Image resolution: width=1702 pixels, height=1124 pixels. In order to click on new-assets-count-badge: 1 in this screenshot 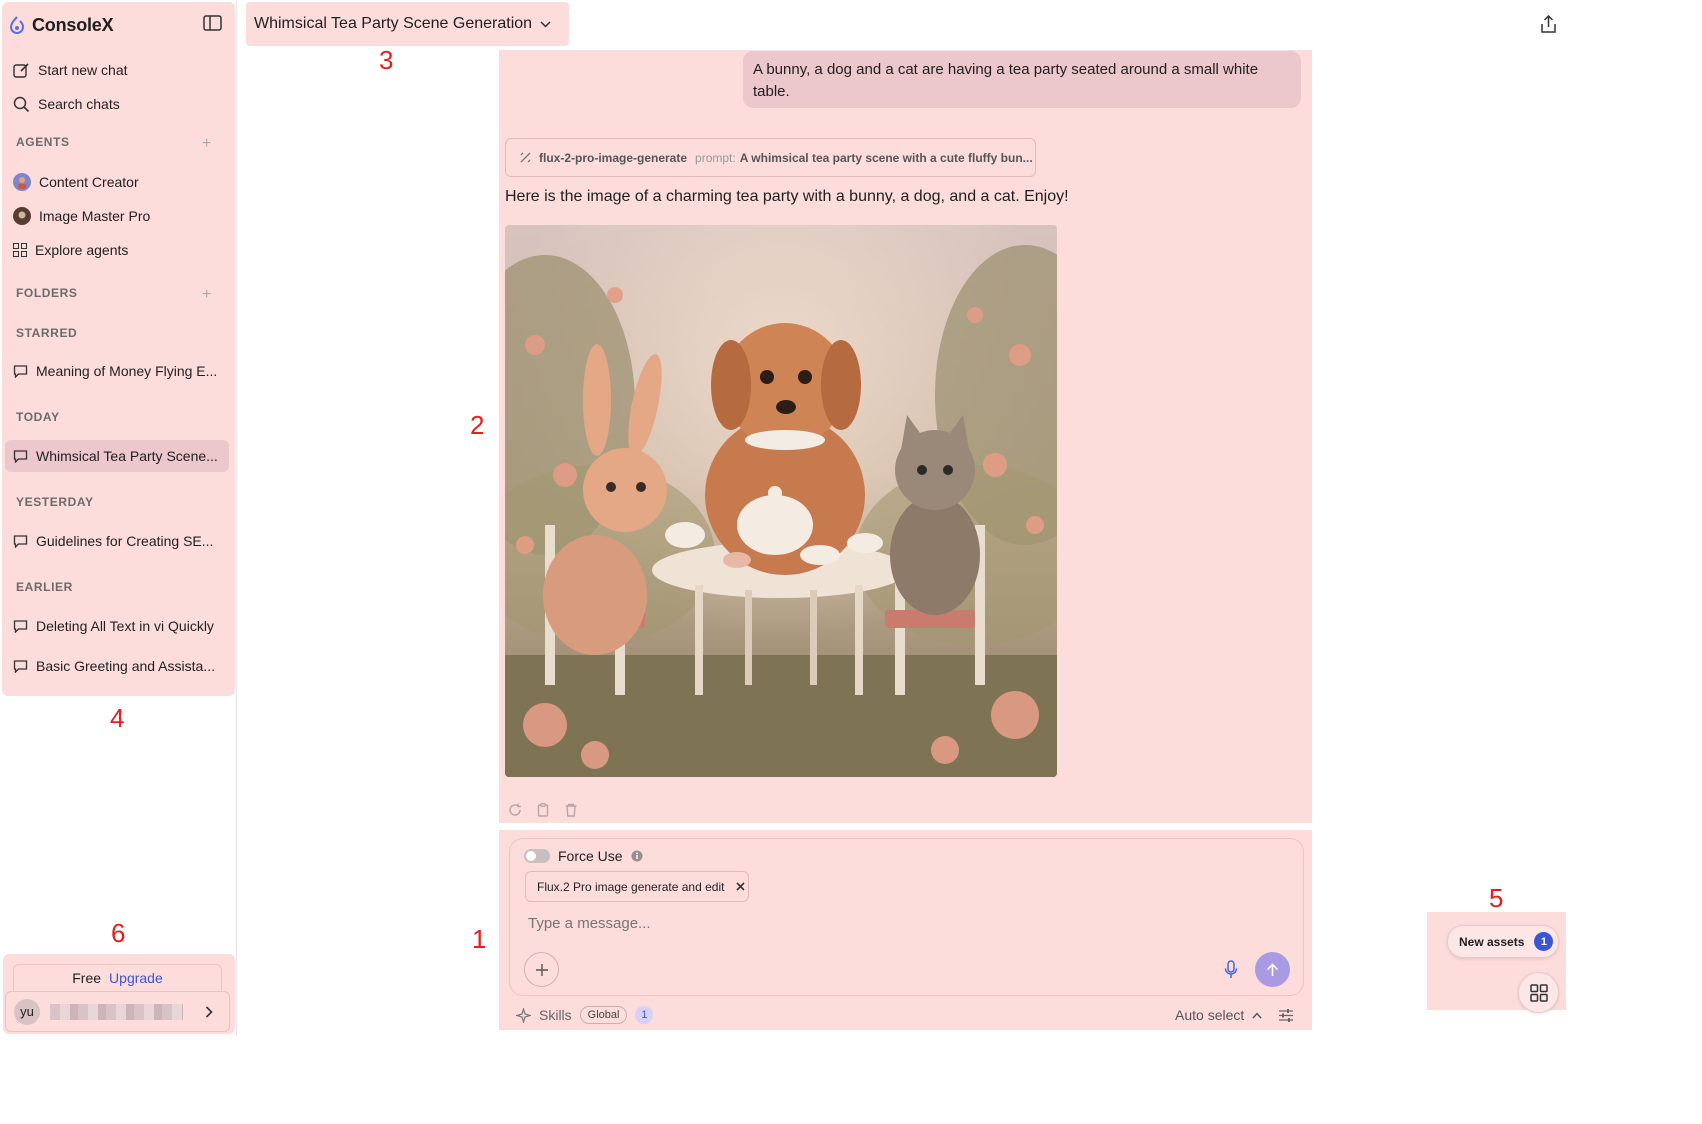, I will do `click(1544, 941)`.